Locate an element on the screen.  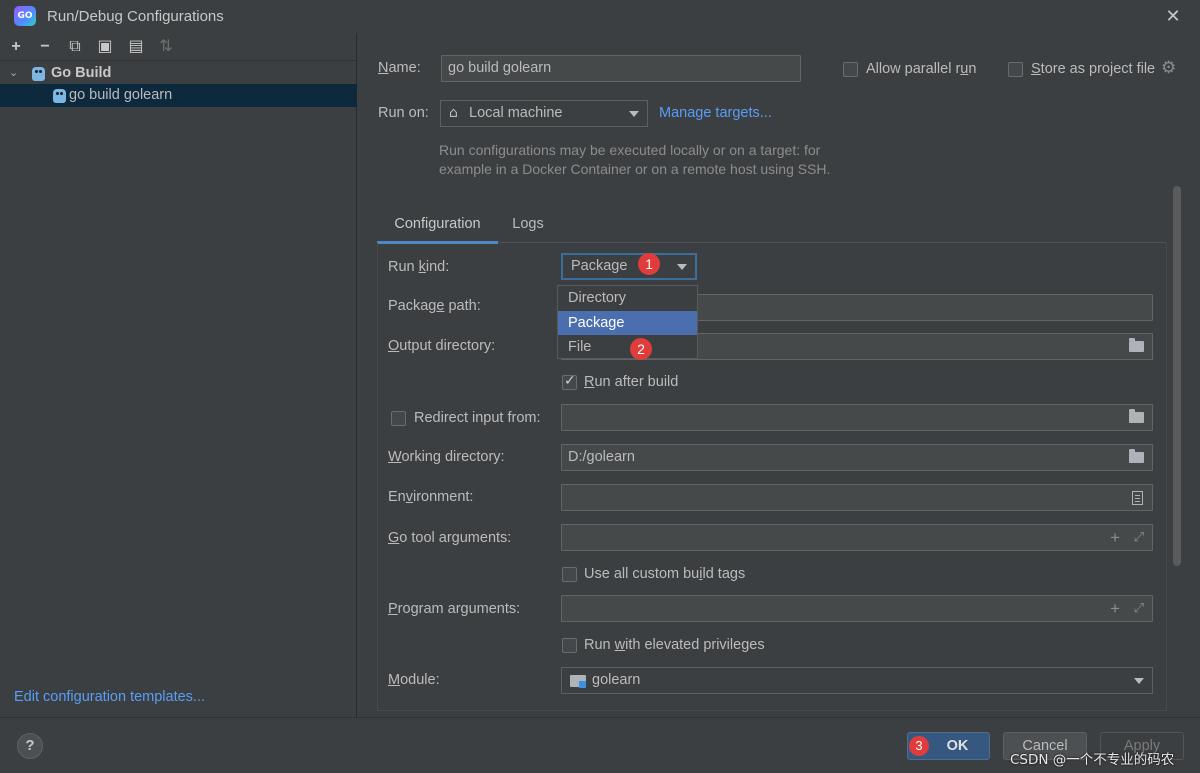
run-kind-dropdown: Directory Package File is located at coordinates (627, 322).